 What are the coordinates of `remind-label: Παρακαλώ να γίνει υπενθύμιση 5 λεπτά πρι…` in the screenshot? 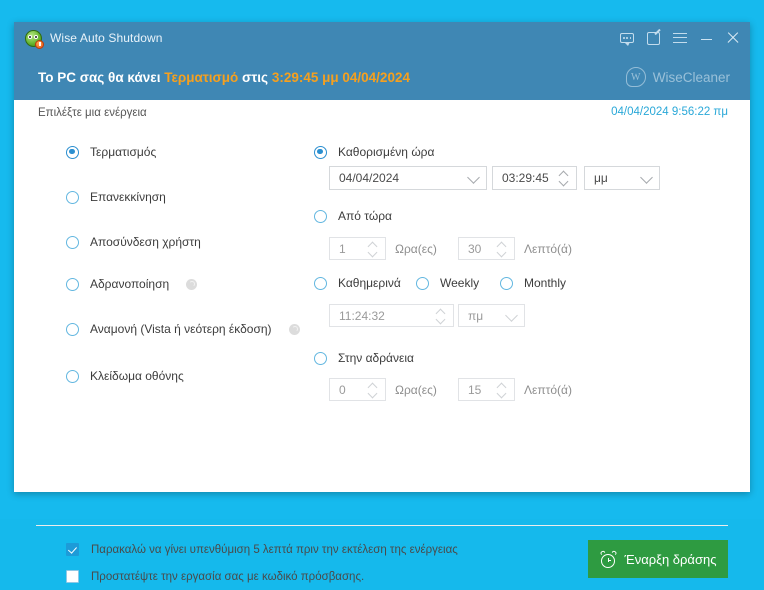 It's located at (274, 549).